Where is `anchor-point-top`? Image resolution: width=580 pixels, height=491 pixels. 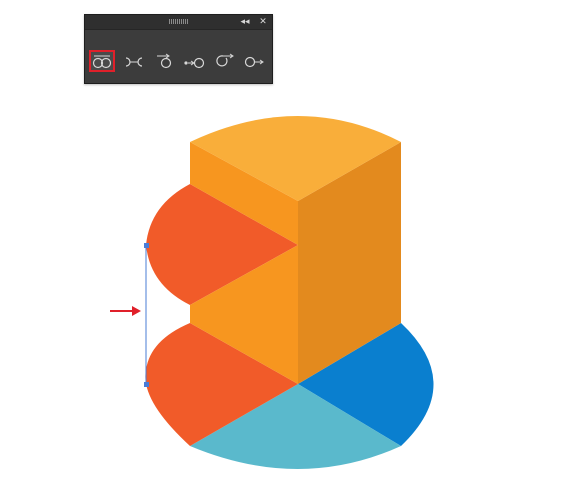 anchor-point-top is located at coordinates (146, 245).